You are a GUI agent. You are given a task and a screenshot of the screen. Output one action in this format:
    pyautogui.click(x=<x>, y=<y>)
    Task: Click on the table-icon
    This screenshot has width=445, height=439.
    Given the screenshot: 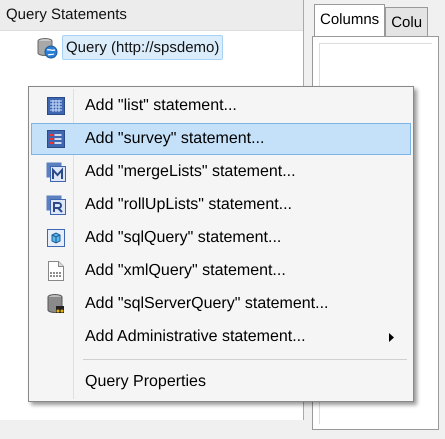 What is the action you would take?
    pyautogui.click(x=56, y=106)
    